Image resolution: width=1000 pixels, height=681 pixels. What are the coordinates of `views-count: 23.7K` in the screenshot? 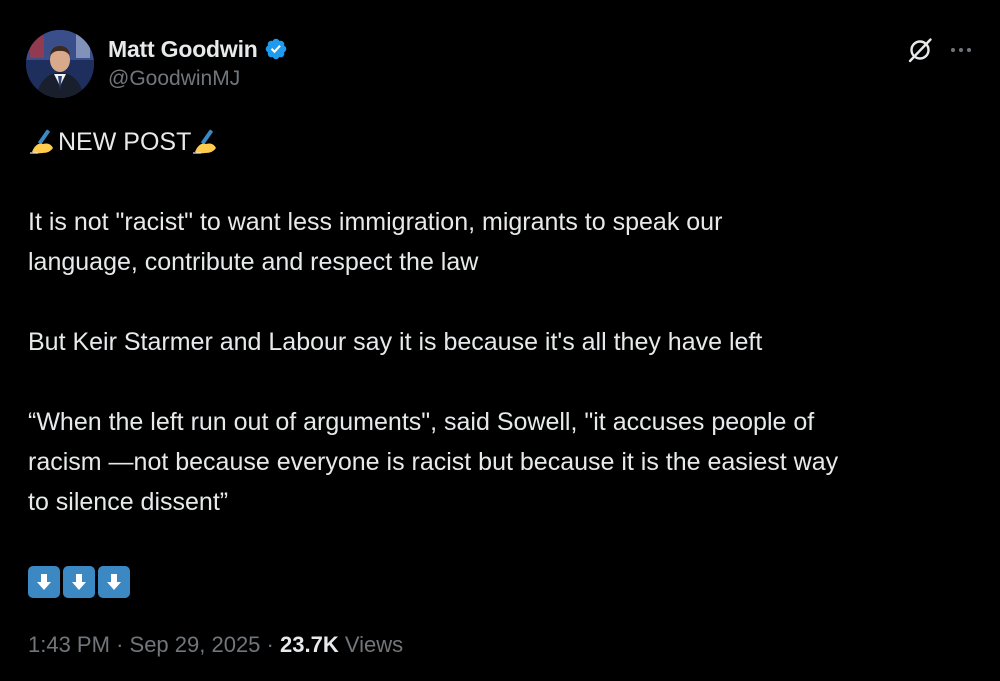 It's located at (309, 644).